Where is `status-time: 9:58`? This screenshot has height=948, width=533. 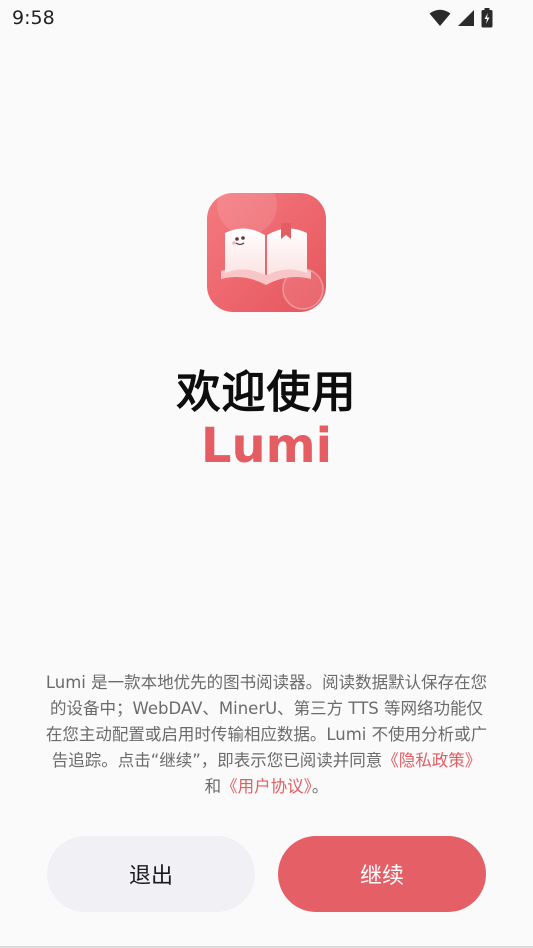 status-time: 9:58 is located at coordinates (33, 18).